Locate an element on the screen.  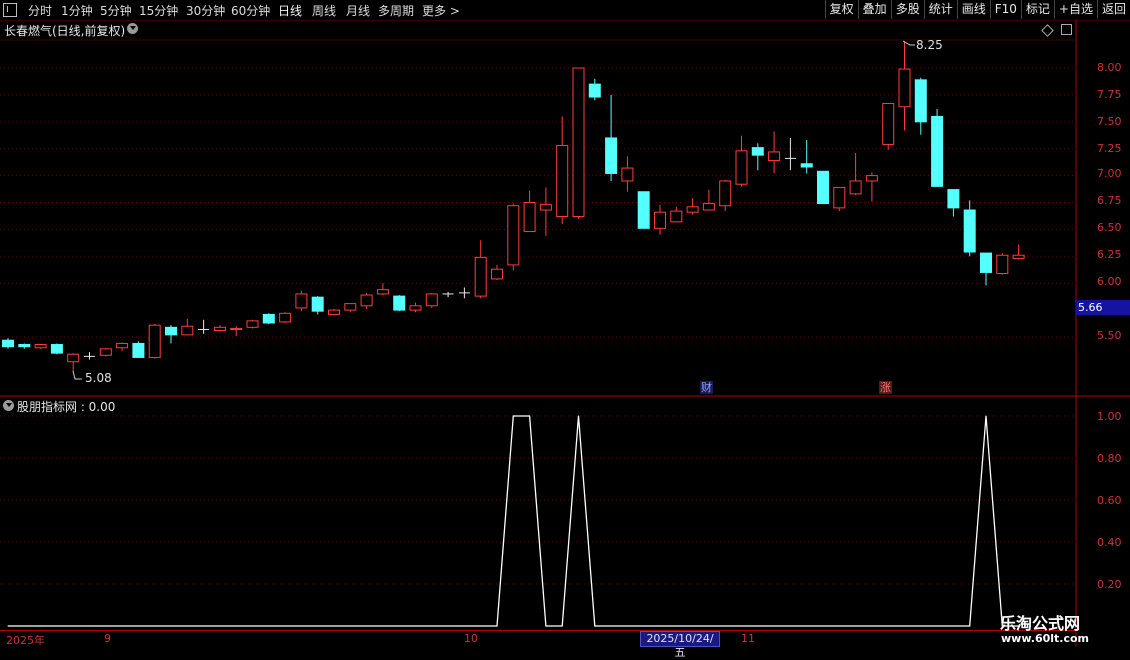
y-tick-label: 6.75 is located at coordinates (1109, 200).